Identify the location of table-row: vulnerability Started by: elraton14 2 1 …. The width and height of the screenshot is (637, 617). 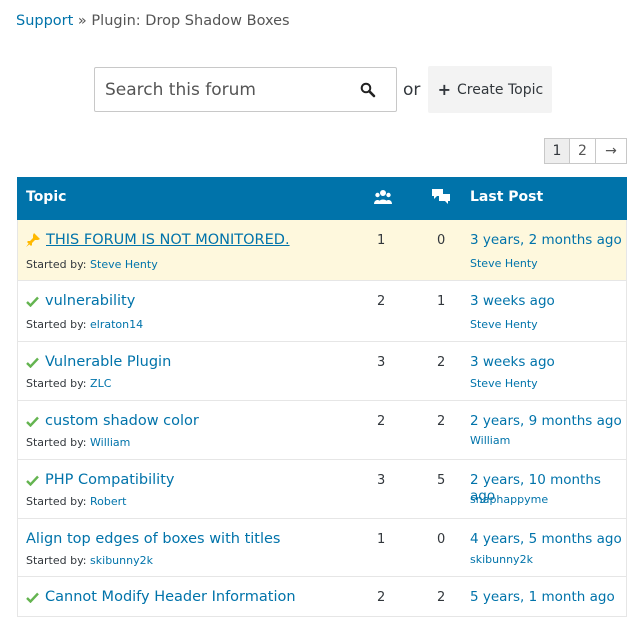
(322, 311).